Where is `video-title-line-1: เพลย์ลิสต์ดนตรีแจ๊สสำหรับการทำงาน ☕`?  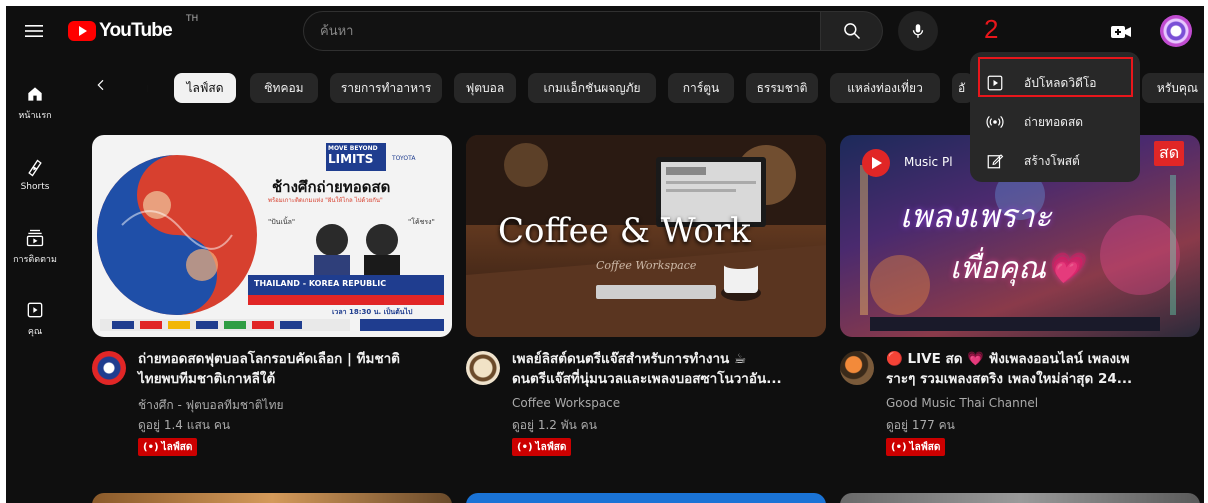 video-title-line-1: เพลย์ลิสต์ดนตรีแจ๊สสำหรับการทำงาน ☕ is located at coordinates (629, 359).